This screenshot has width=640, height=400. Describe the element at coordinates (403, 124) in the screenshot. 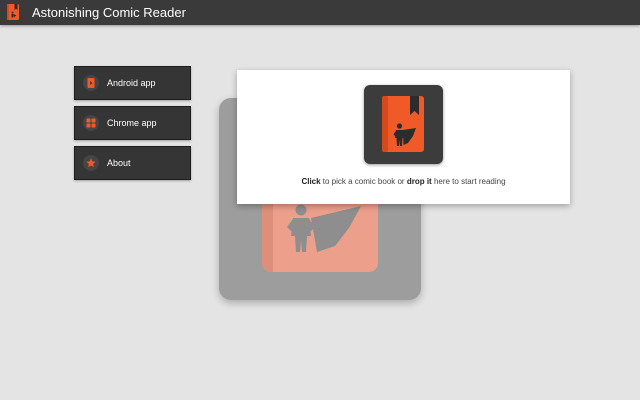

I see `comic-book-icon` at that location.